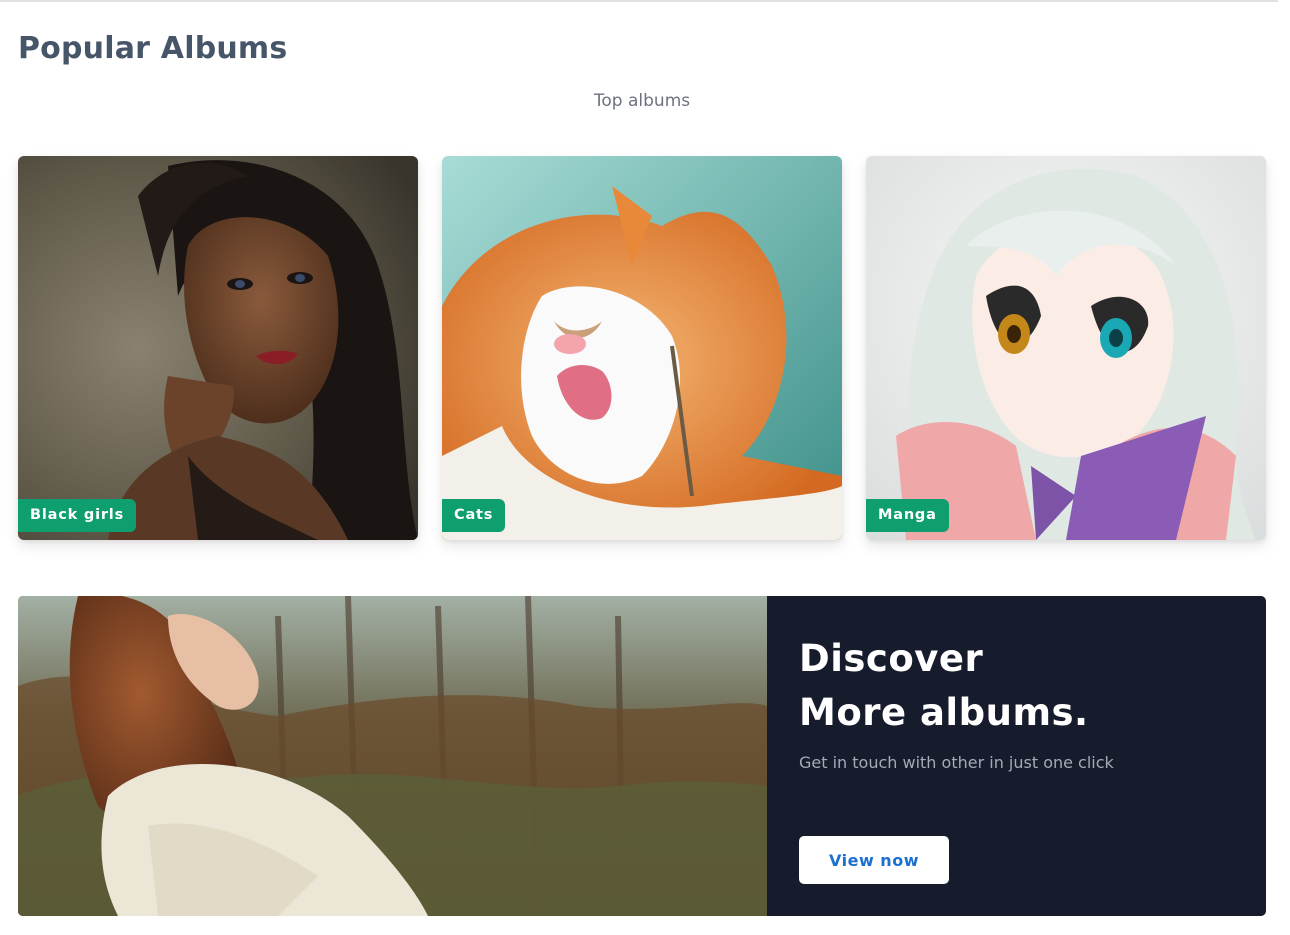 Image resolution: width=1290 pixels, height=935 pixels. I want to click on album-badge: Cats, so click(474, 515).